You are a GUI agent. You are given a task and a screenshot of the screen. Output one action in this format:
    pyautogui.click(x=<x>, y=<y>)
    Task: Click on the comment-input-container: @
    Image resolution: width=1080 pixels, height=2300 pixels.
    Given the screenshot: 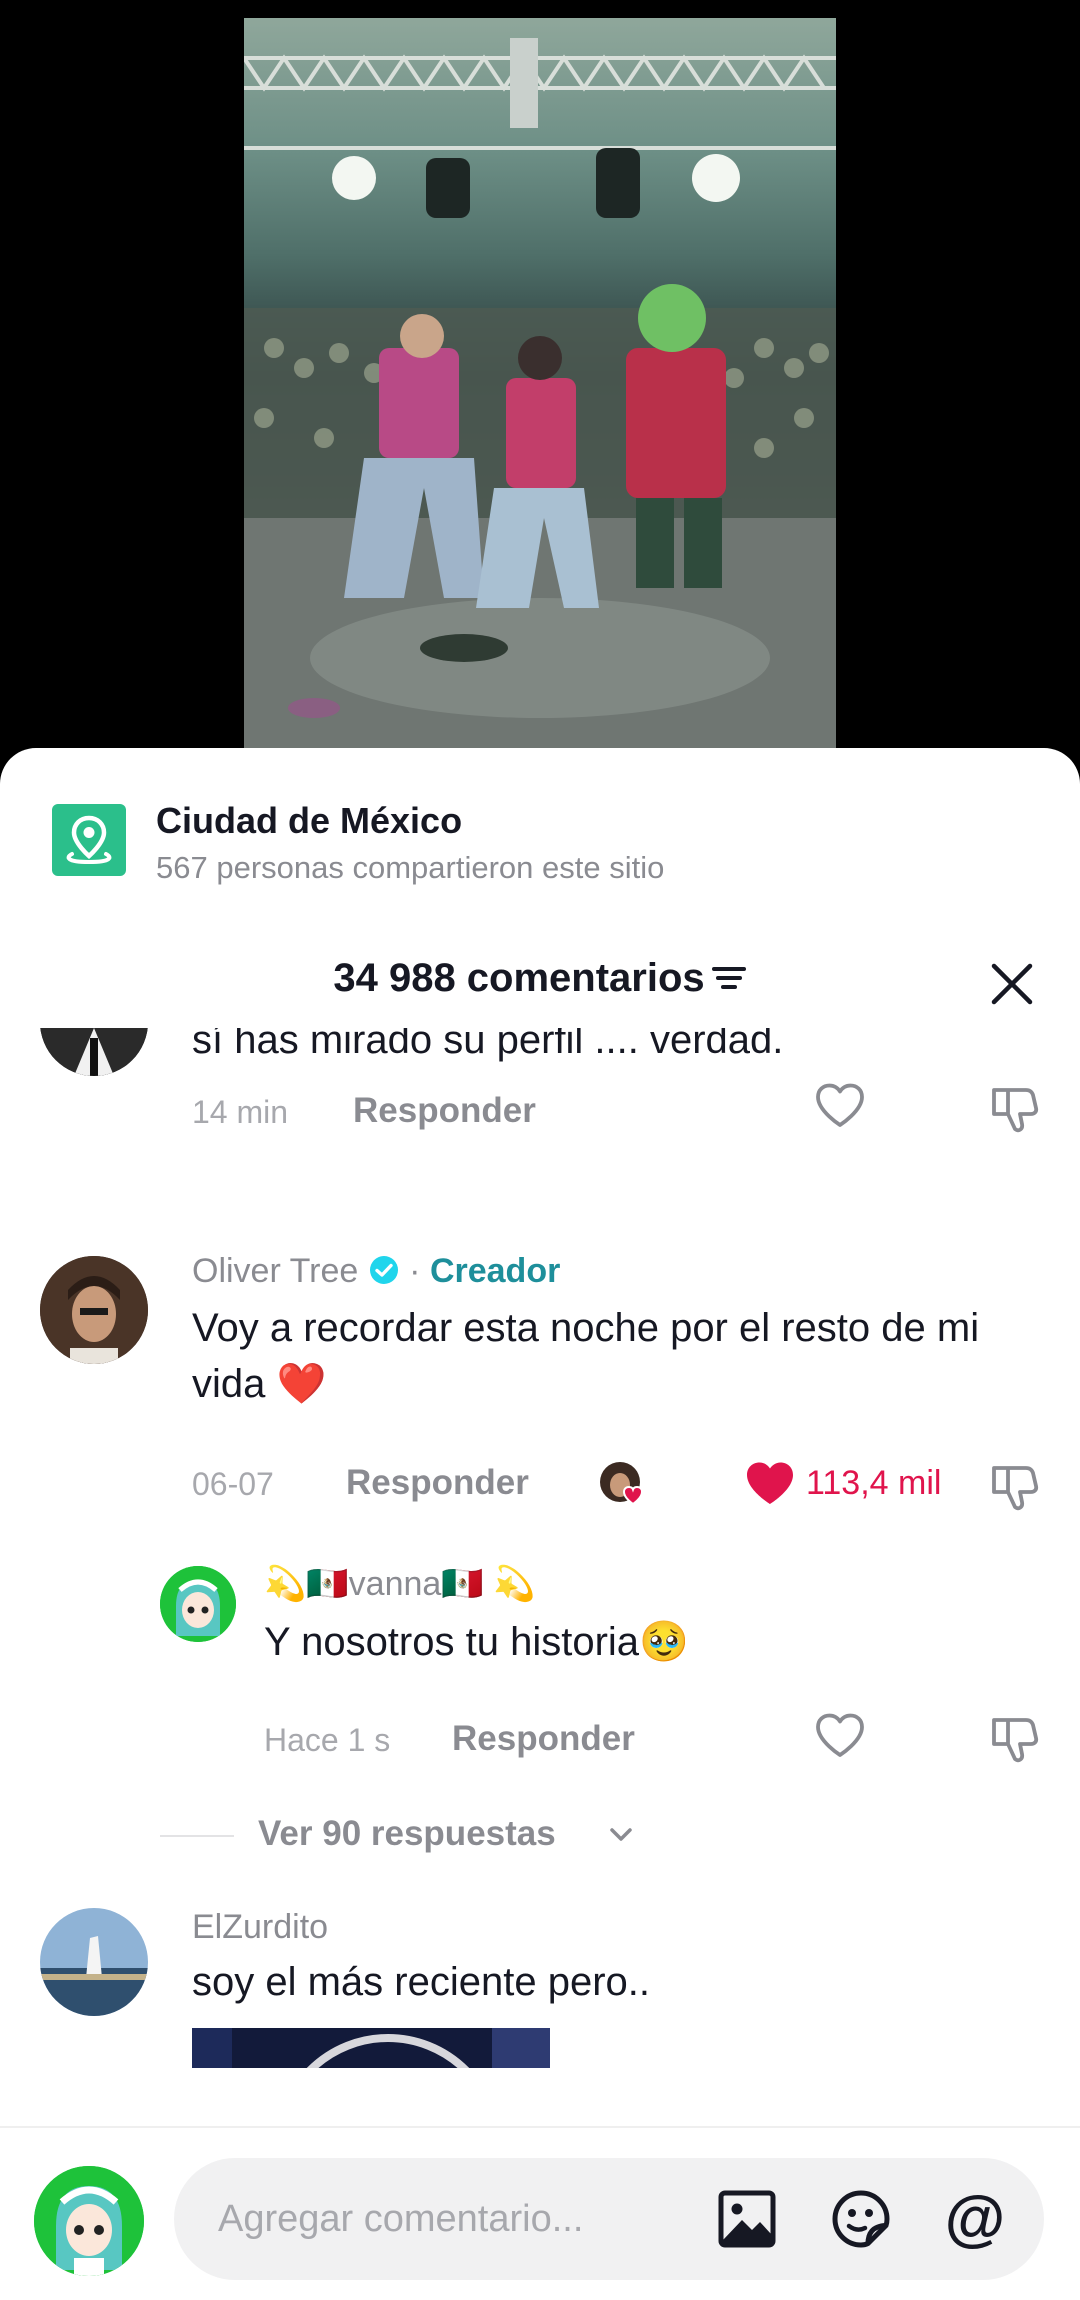 What is the action you would take?
    pyautogui.click(x=609, y=2219)
    